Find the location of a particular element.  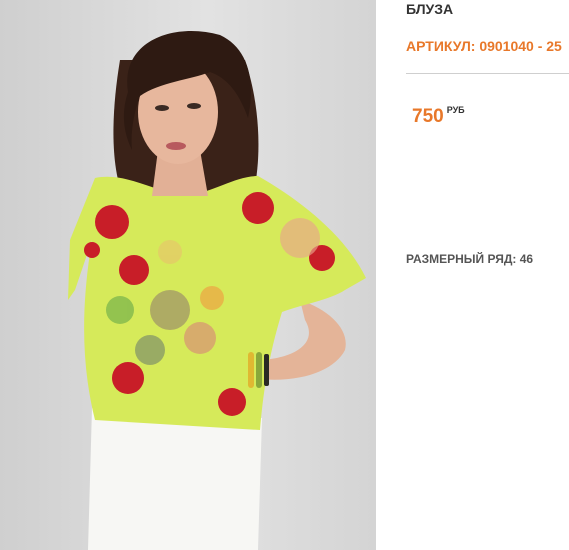

product-sku: АРТИКУЛ: 0901040 - 25 is located at coordinates (484, 46).